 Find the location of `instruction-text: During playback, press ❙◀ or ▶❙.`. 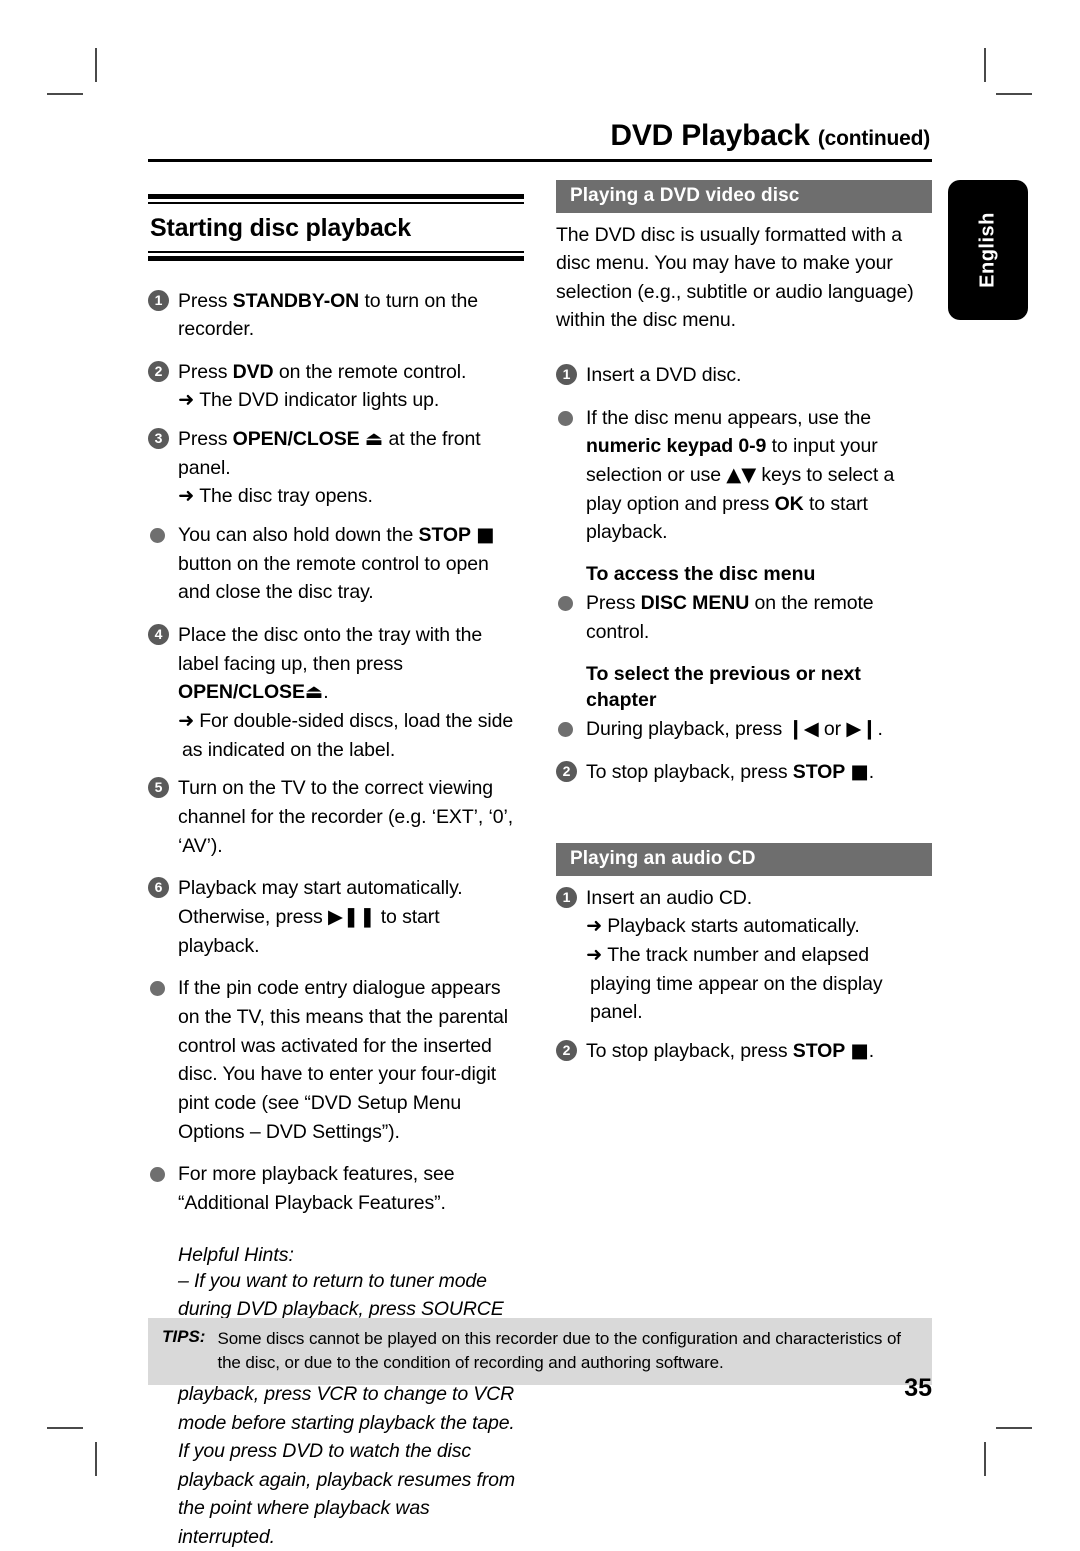

instruction-text: During playback, press ❙◀ or ▶❙. is located at coordinates (734, 729).